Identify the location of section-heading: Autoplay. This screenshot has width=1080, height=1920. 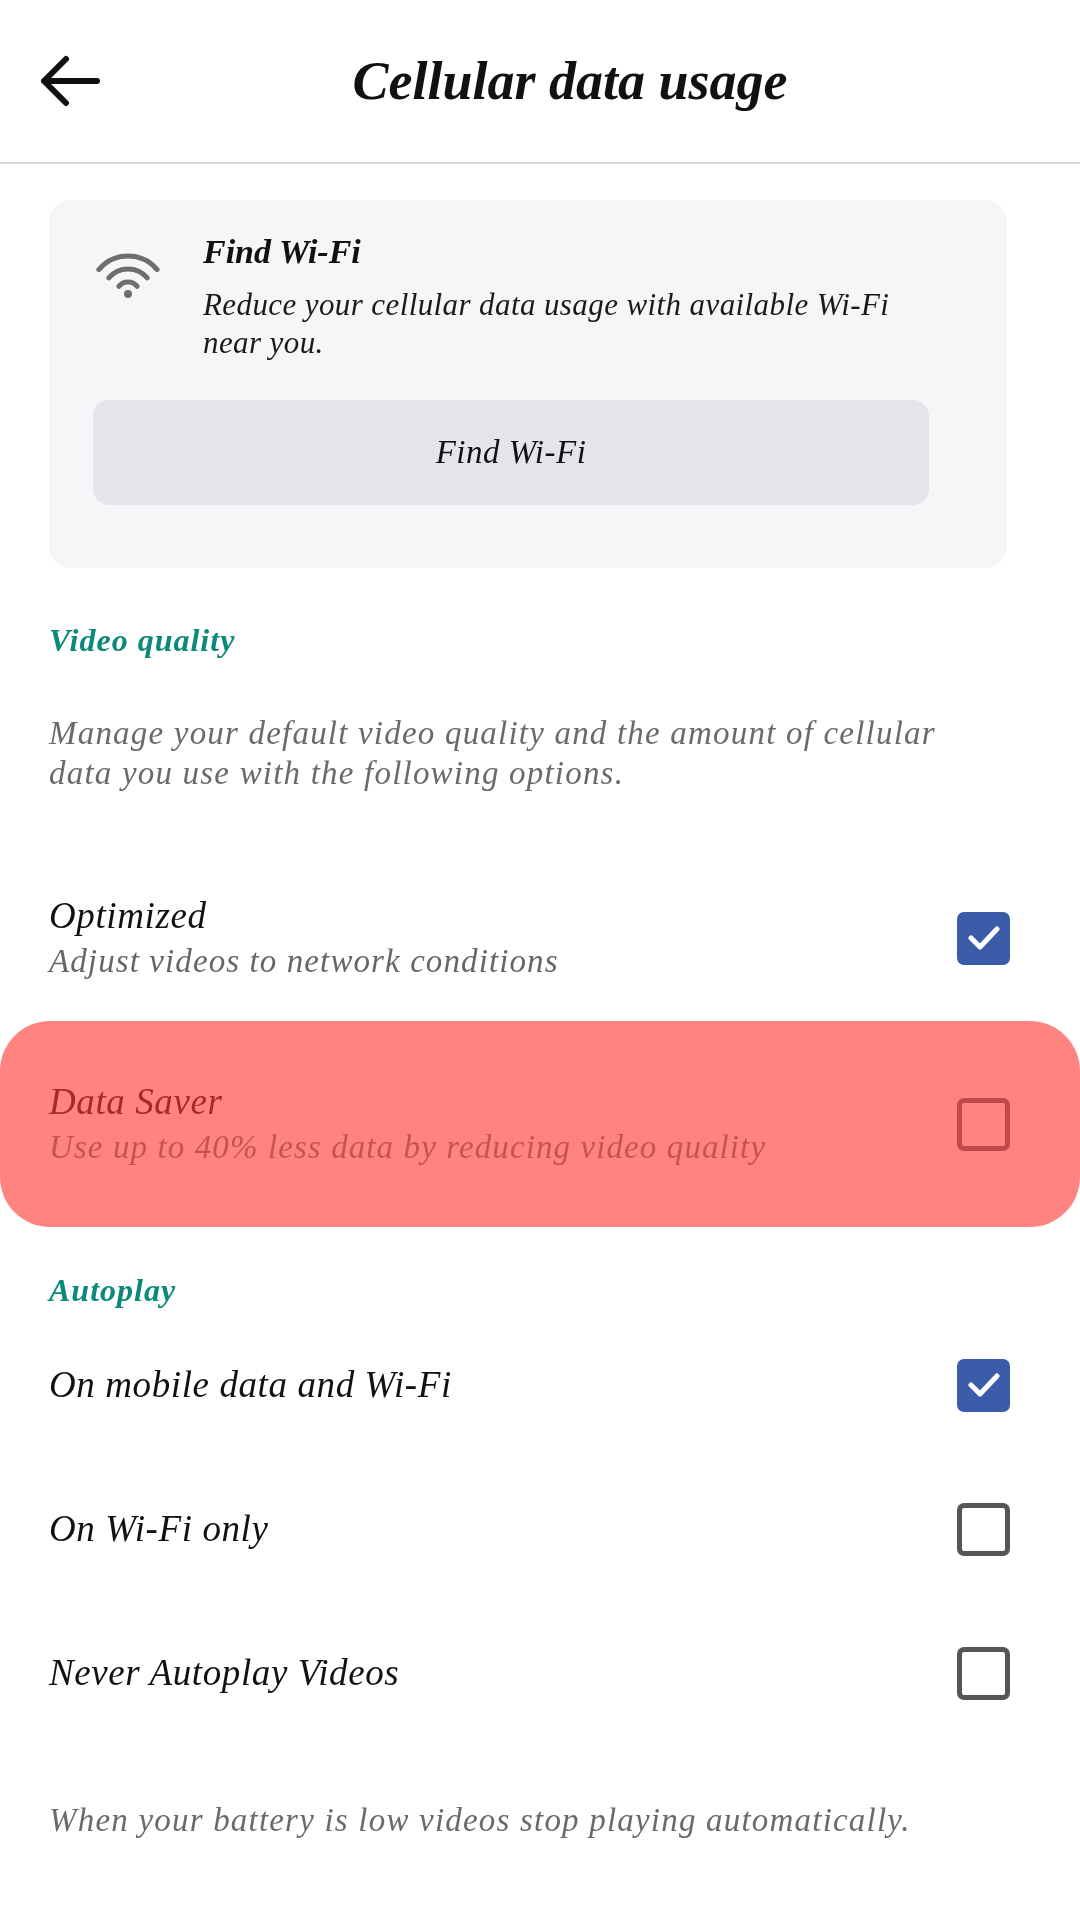
(113, 1290).